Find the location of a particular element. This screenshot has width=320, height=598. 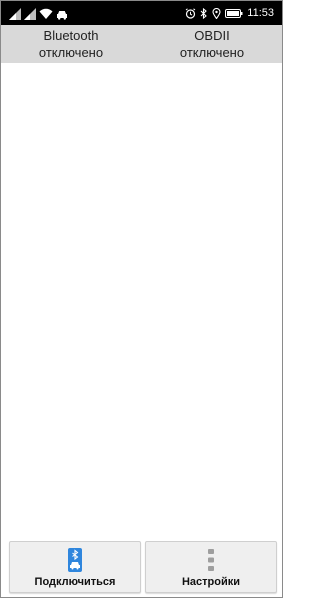

bluetooth-status: Bluetooth отключено is located at coordinates (71, 43).